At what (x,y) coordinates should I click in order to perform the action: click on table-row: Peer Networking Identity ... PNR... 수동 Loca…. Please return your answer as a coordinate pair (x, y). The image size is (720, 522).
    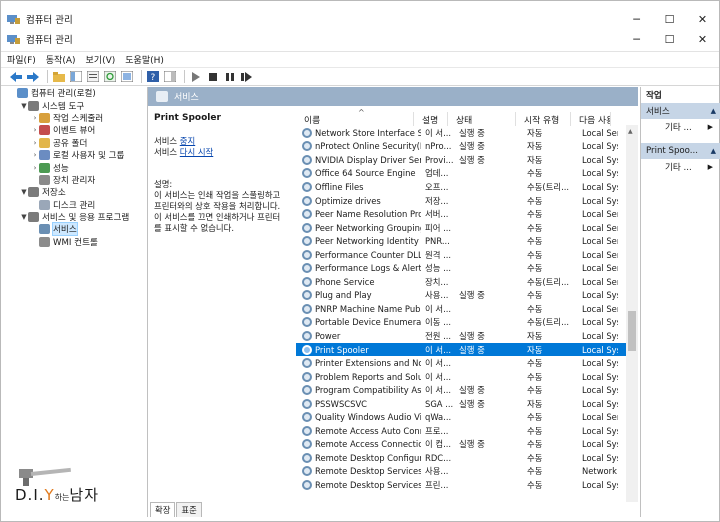
    Looking at the image, I should click on (467, 241).